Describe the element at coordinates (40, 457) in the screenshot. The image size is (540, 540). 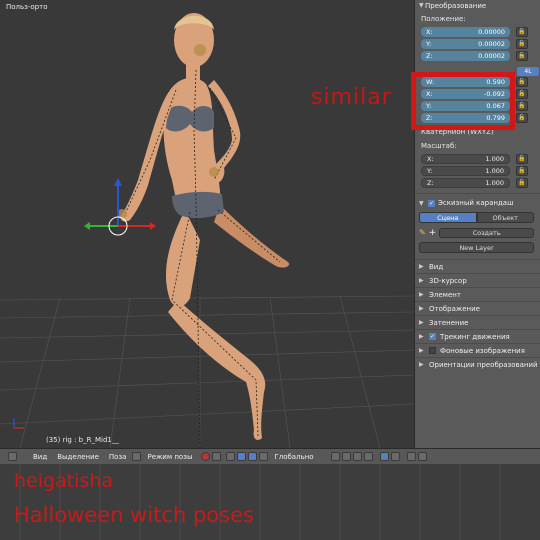
I see `menu-view: Вид` at that location.